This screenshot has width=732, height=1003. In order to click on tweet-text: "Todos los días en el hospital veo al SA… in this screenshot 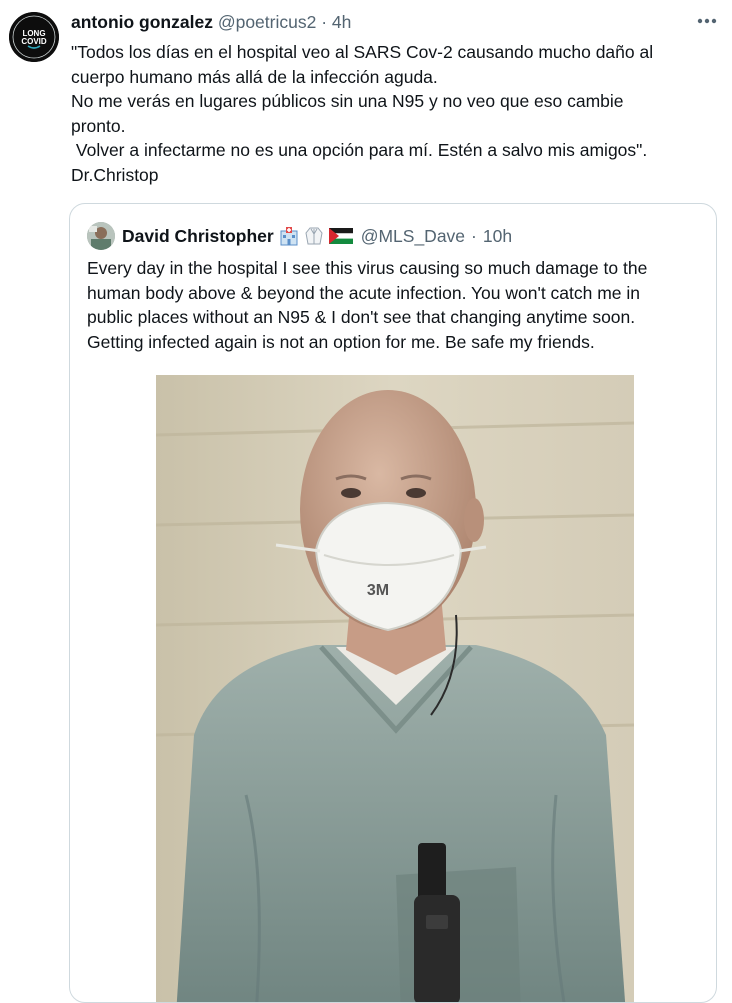, I will do `click(362, 113)`.